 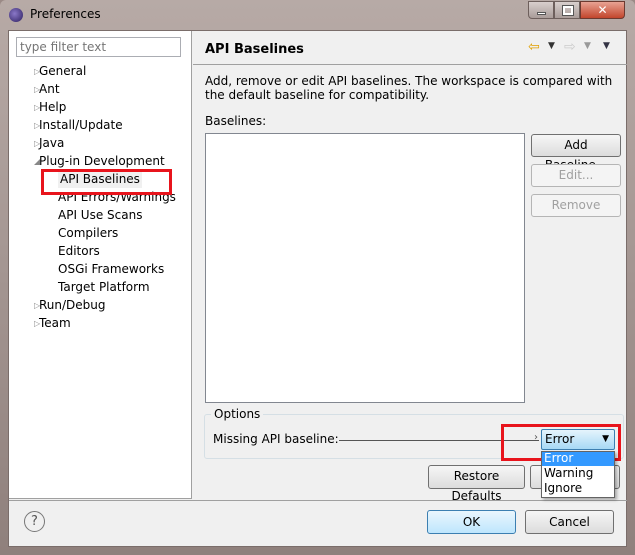 What do you see at coordinates (52, 107) in the screenshot?
I see `tree-item: Help` at bounding box center [52, 107].